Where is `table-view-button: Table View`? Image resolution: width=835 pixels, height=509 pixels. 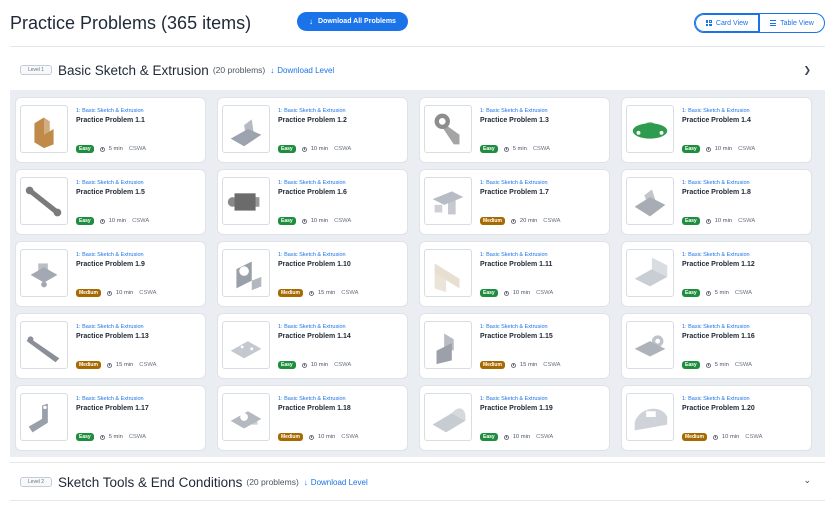 table-view-button: Table View is located at coordinates (791, 23).